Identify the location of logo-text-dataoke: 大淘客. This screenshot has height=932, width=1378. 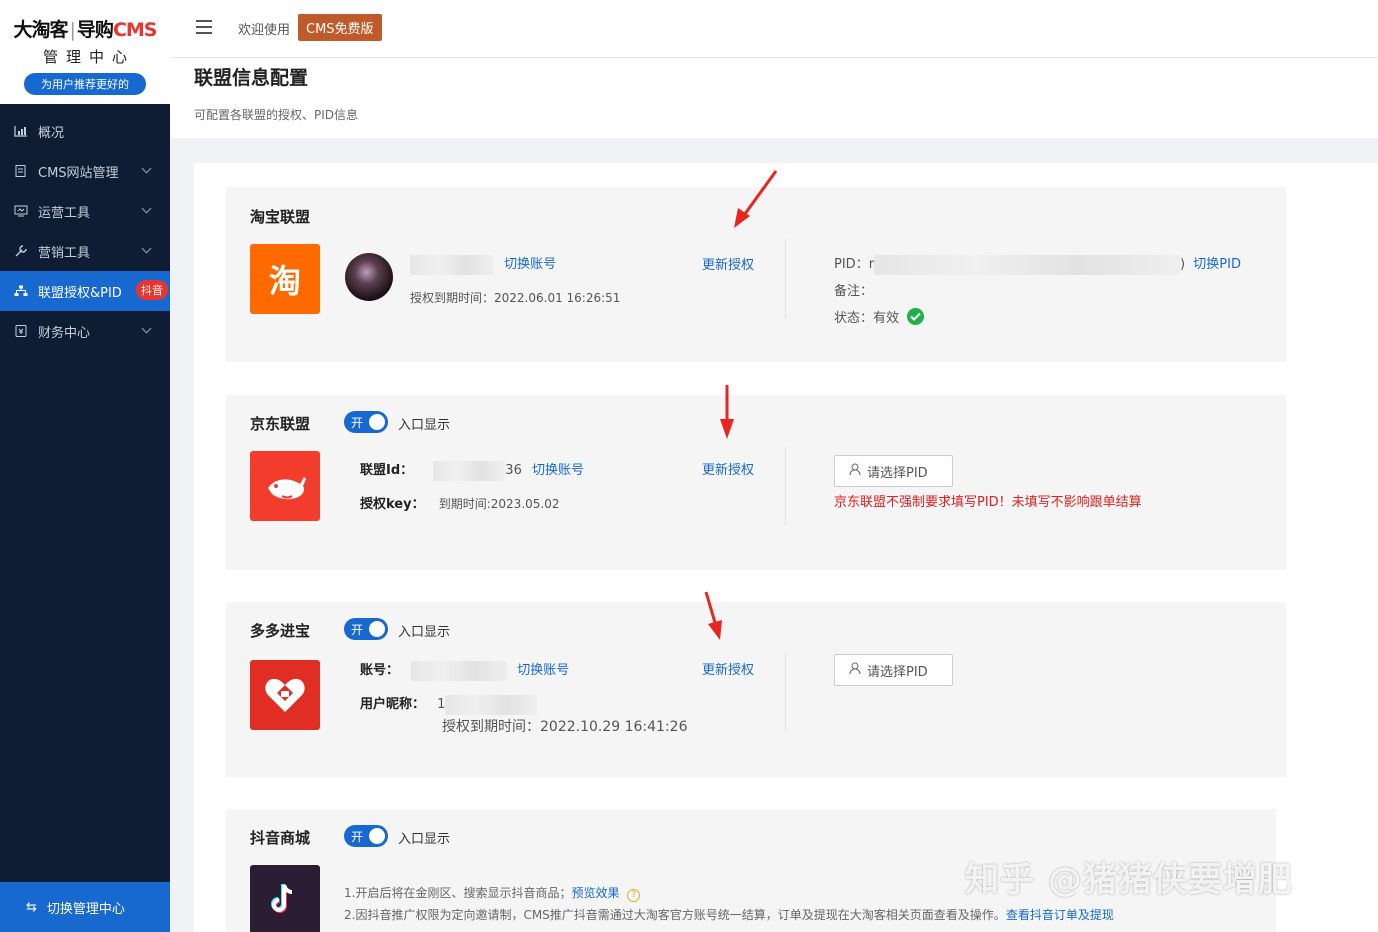
(41, 30).